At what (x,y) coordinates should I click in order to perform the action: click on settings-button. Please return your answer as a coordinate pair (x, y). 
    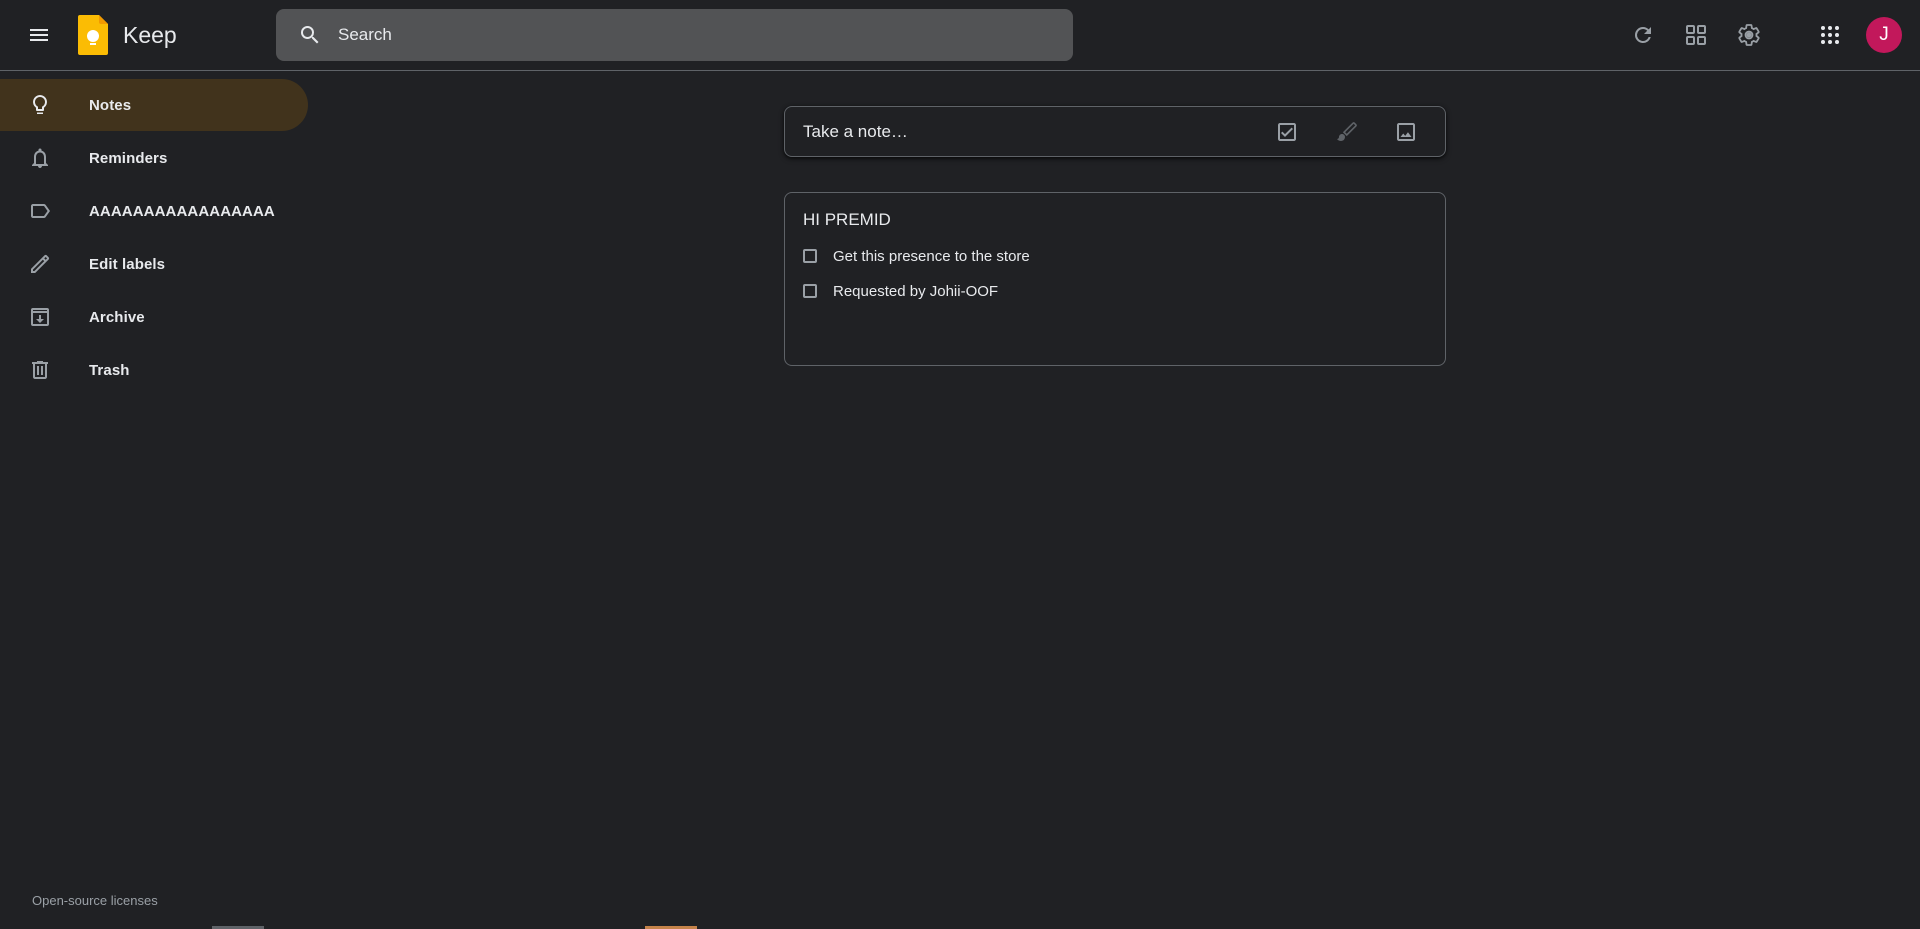
    Looking at the image, I should click on (1749, 35).